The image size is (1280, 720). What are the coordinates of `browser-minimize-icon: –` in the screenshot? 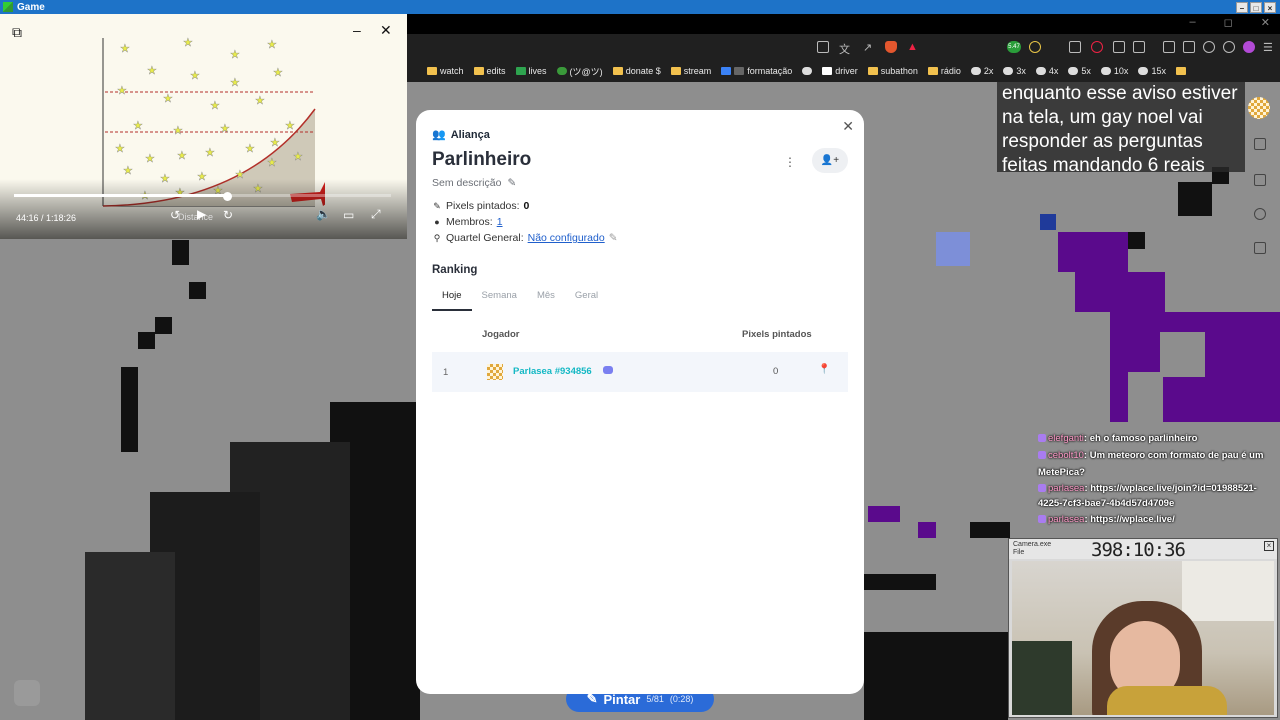 It's located at (1193, 22).